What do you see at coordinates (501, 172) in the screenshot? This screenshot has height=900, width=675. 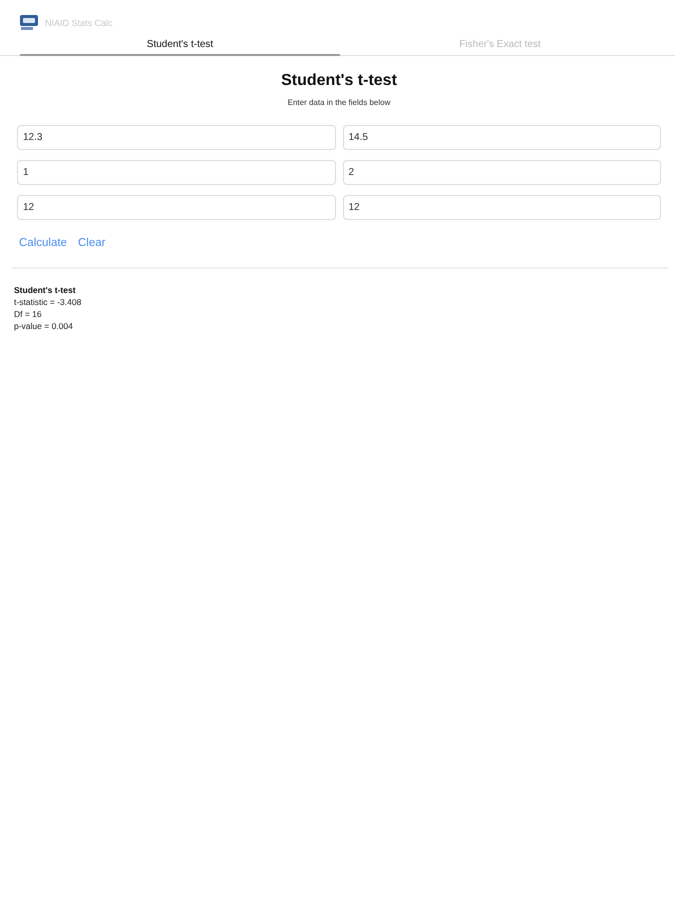 I see `input-field: 2` at bounding box center [501, 172].